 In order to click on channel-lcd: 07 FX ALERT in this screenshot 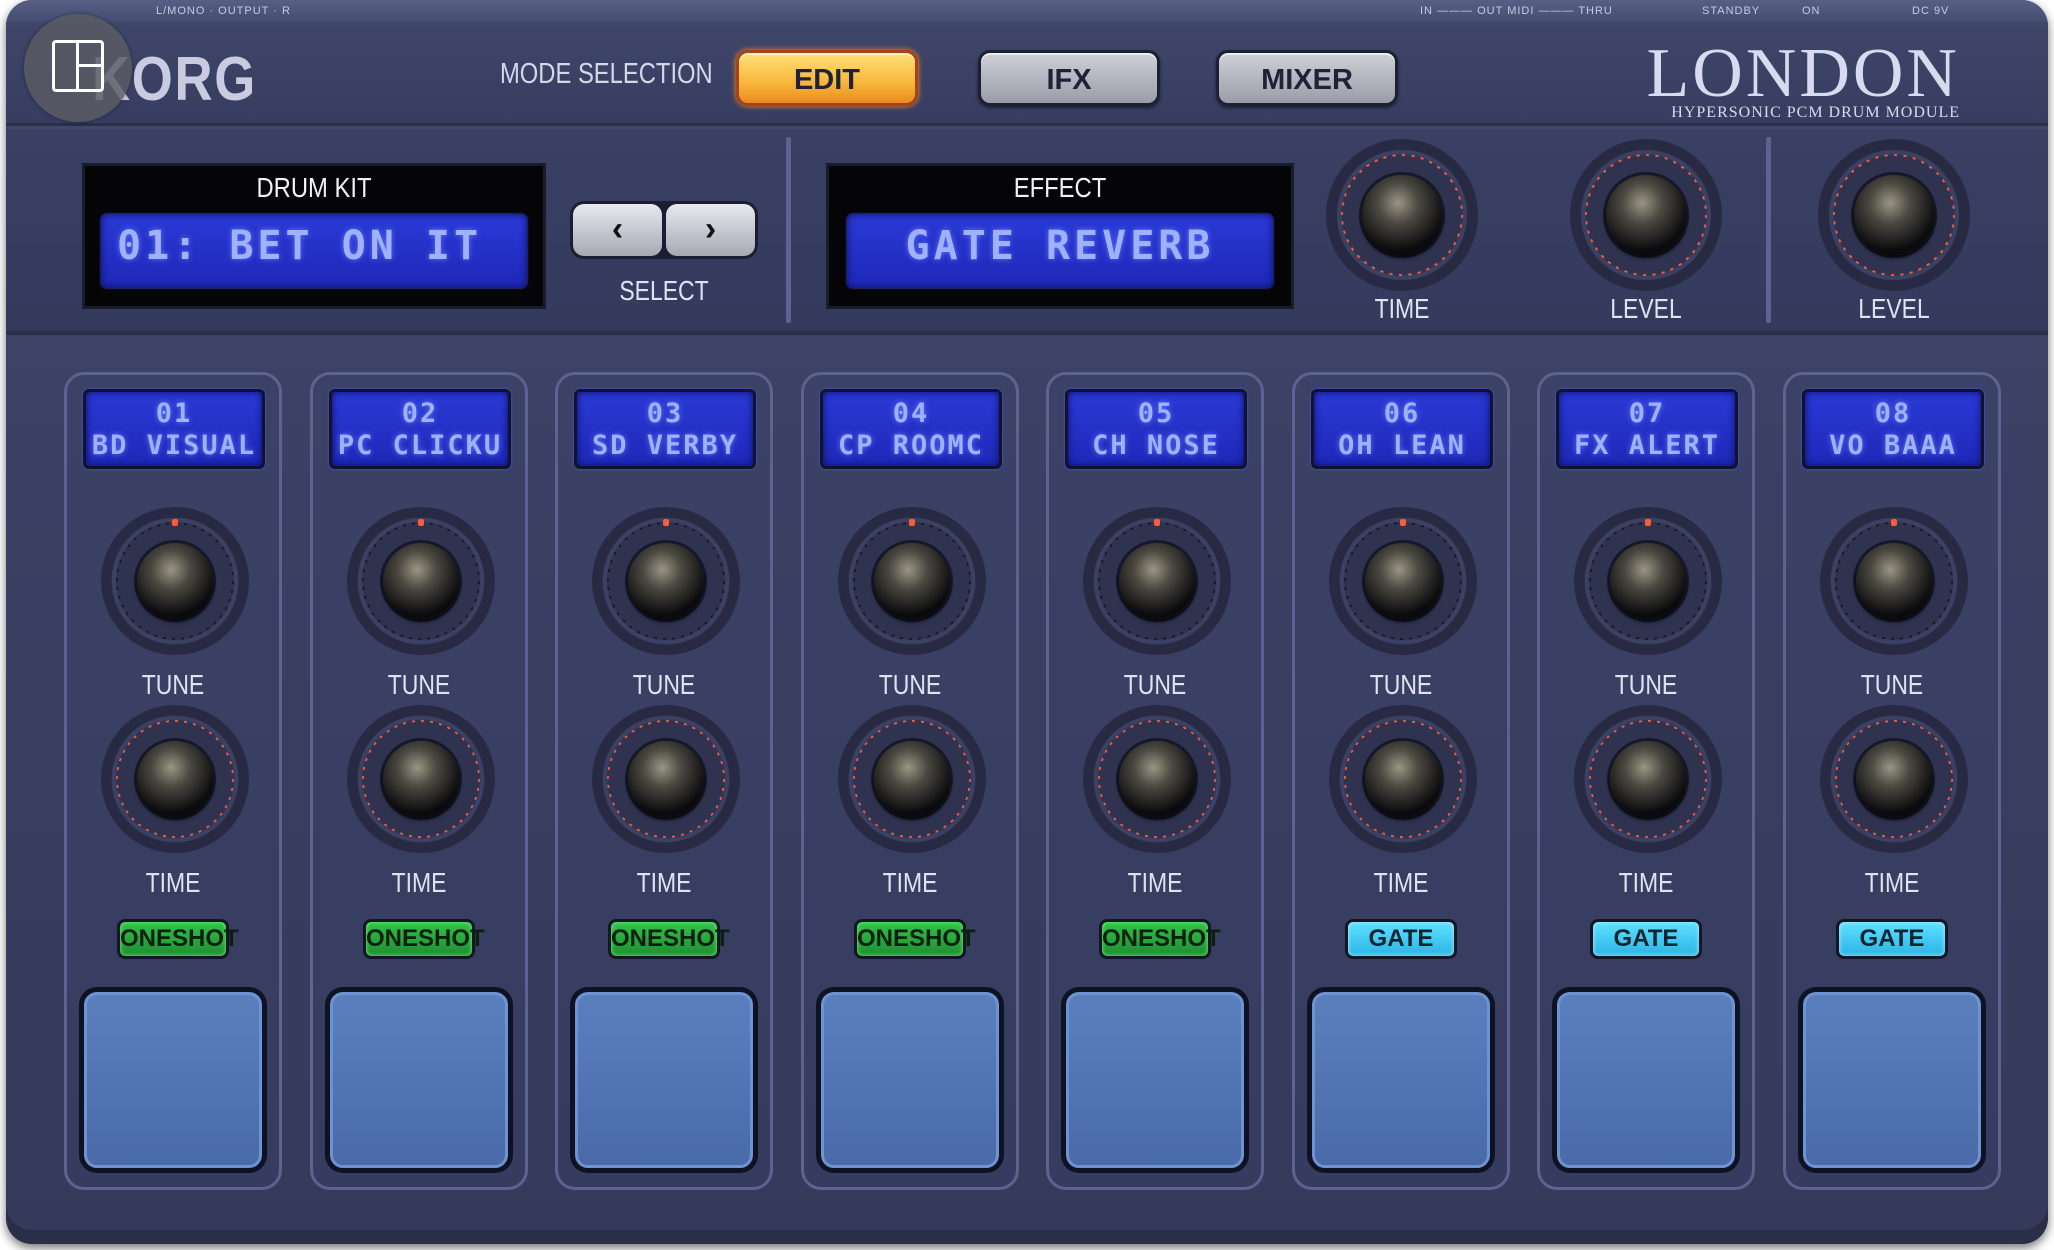, I will do `click(1647, 429)`.